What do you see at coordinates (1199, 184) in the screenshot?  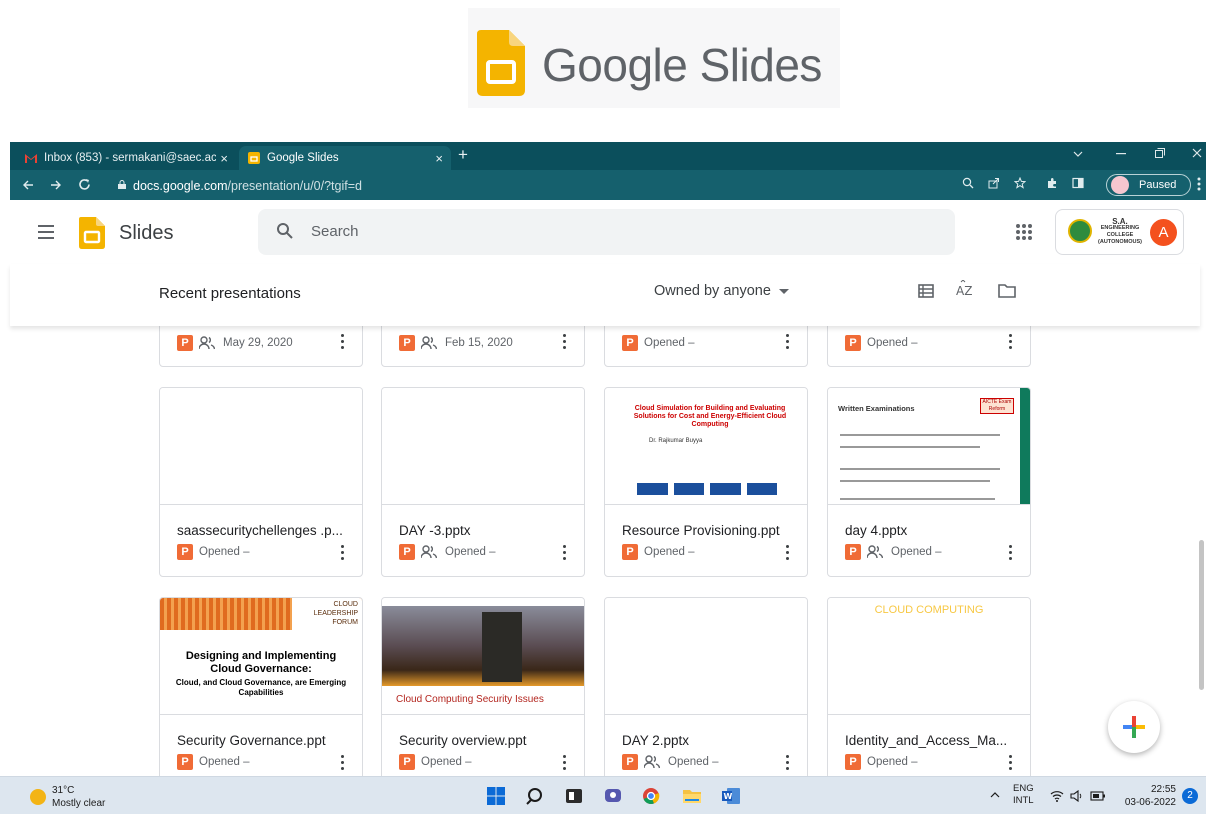 I see `browser-menu-icon` at bounding box center [1199, 184].